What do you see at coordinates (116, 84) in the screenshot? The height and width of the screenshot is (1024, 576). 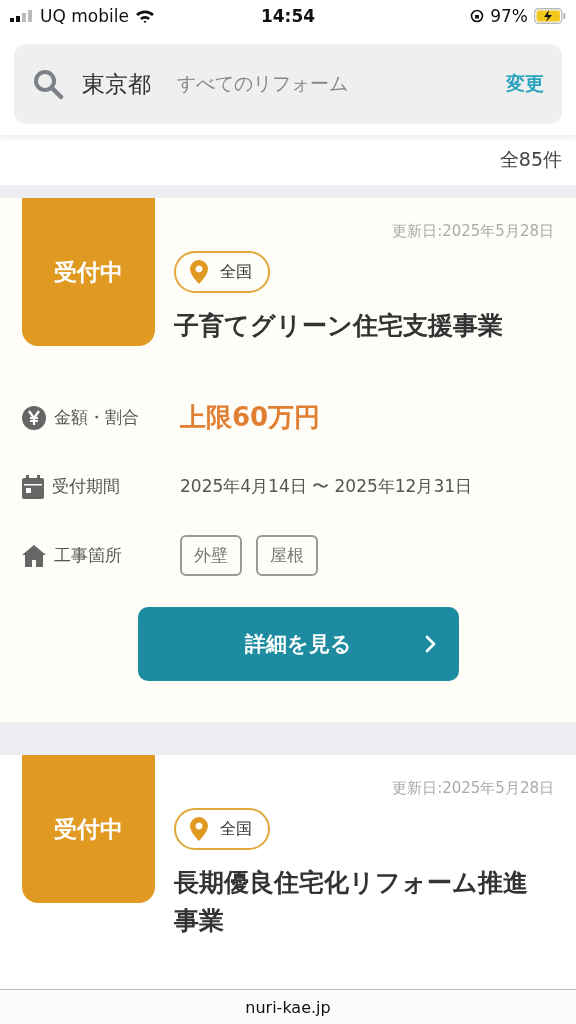 I see `area-text: 東京都` at bounding box center [116, 84].